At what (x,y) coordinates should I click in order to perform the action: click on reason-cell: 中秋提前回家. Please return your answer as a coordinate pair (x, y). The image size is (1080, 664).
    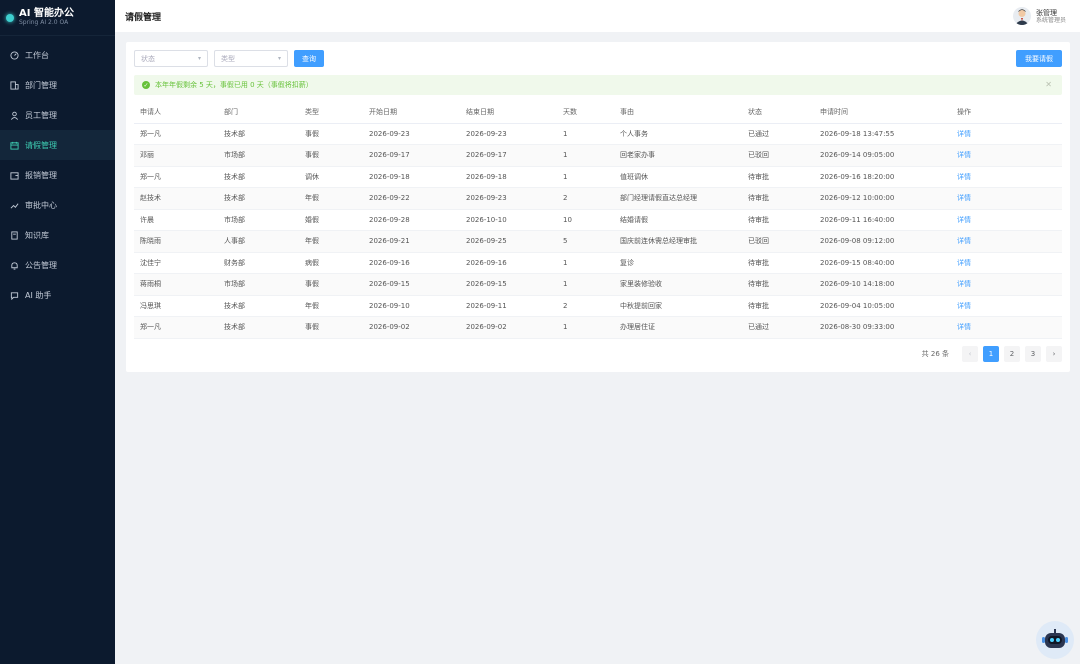
    Looking at the image, I should click on (678, 306).